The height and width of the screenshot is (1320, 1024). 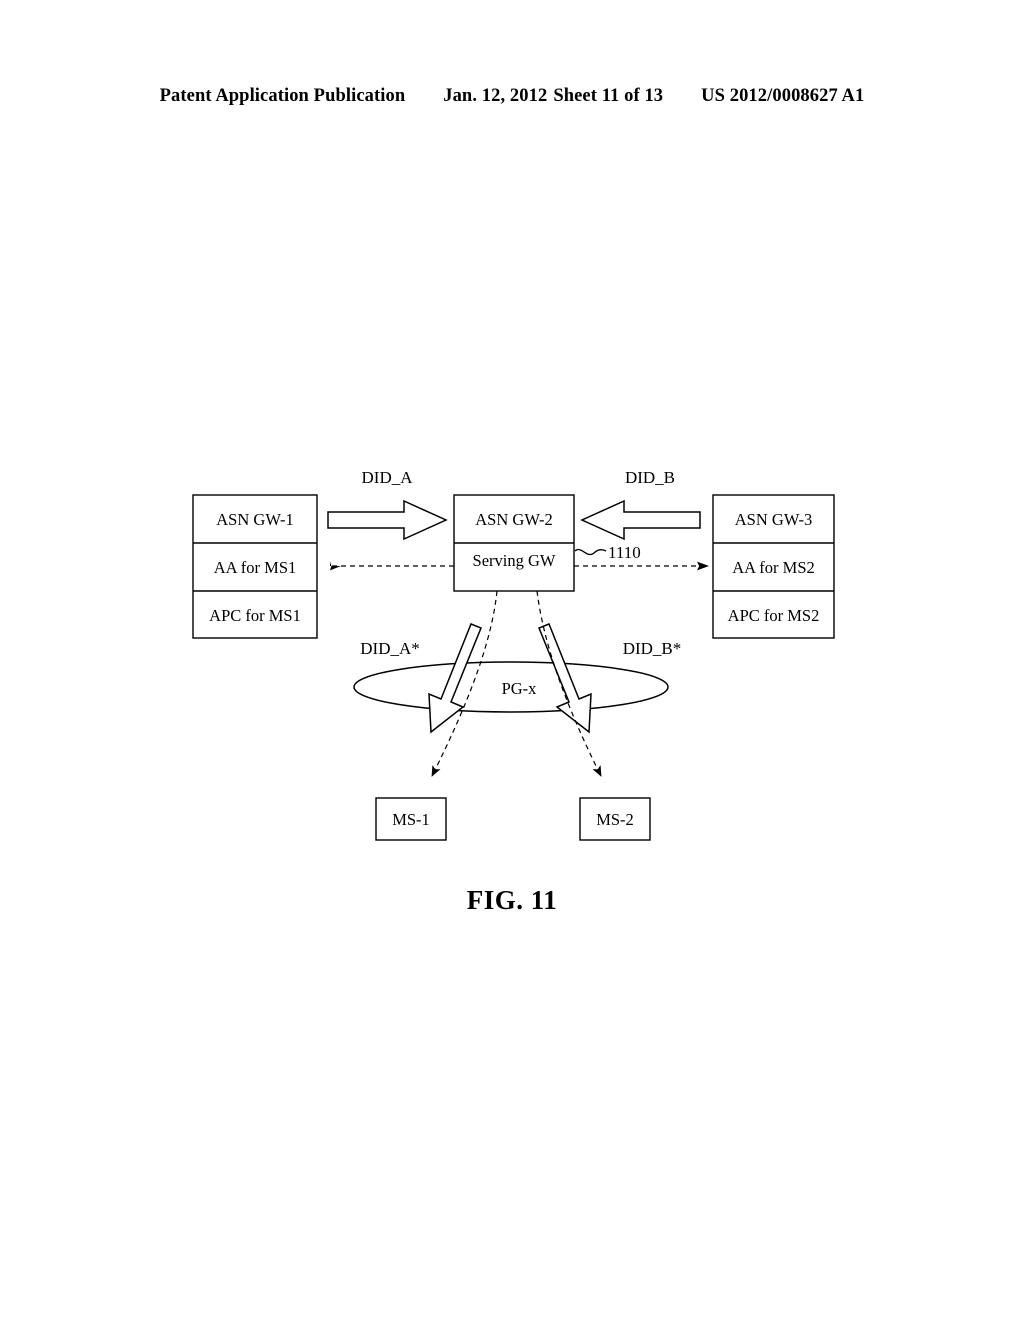 What do you see at coordinates (774, 615) in the screenshot?
I see `asn-gw-3-row-label-2: APC for MS2` at bounding box center [774, 615].